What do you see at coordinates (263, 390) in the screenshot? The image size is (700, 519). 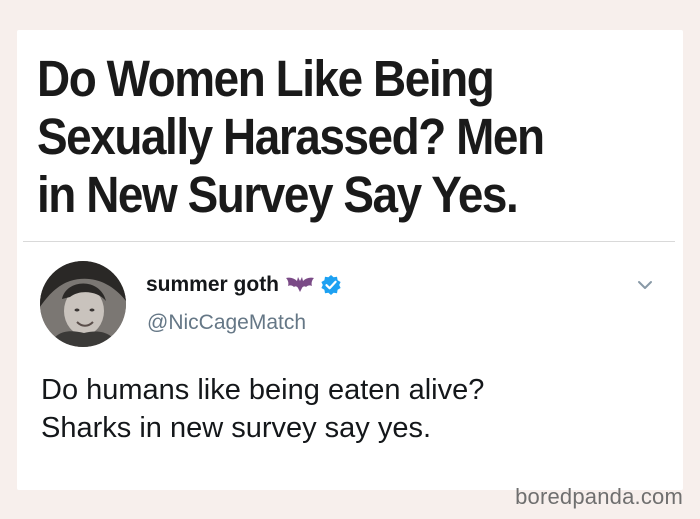 I see `tweet-text-line-1: Do humans like being eaten alive?` at bounding box center [263, 390].